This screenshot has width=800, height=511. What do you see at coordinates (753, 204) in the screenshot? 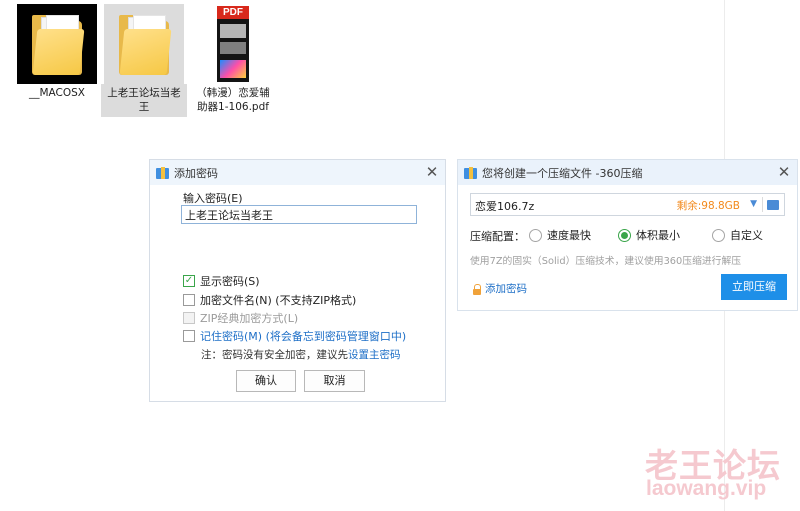
I see `dropdown-arrow-icon: ▼` at bounding box center [753, 204].